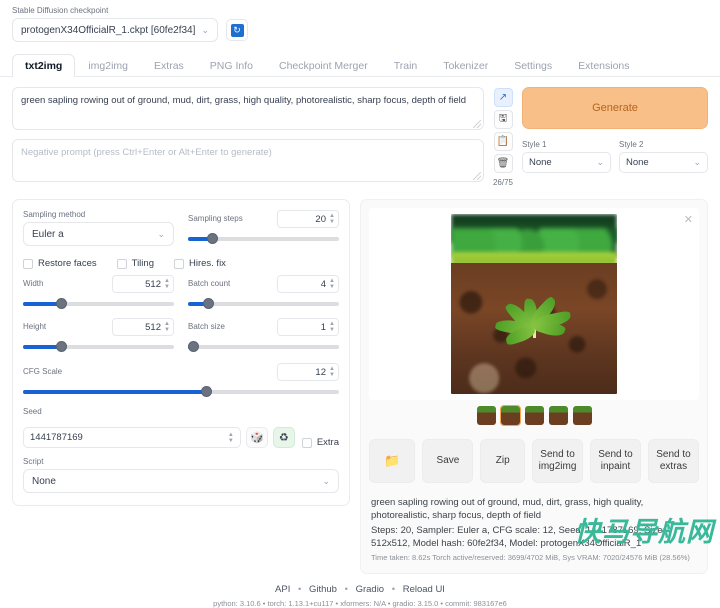 The width and height of the screenshot is (720, 608). Describe the element at coordinates (135, 263) in the screenshot. I see `tiling-checkbox: Tiling` at that location.